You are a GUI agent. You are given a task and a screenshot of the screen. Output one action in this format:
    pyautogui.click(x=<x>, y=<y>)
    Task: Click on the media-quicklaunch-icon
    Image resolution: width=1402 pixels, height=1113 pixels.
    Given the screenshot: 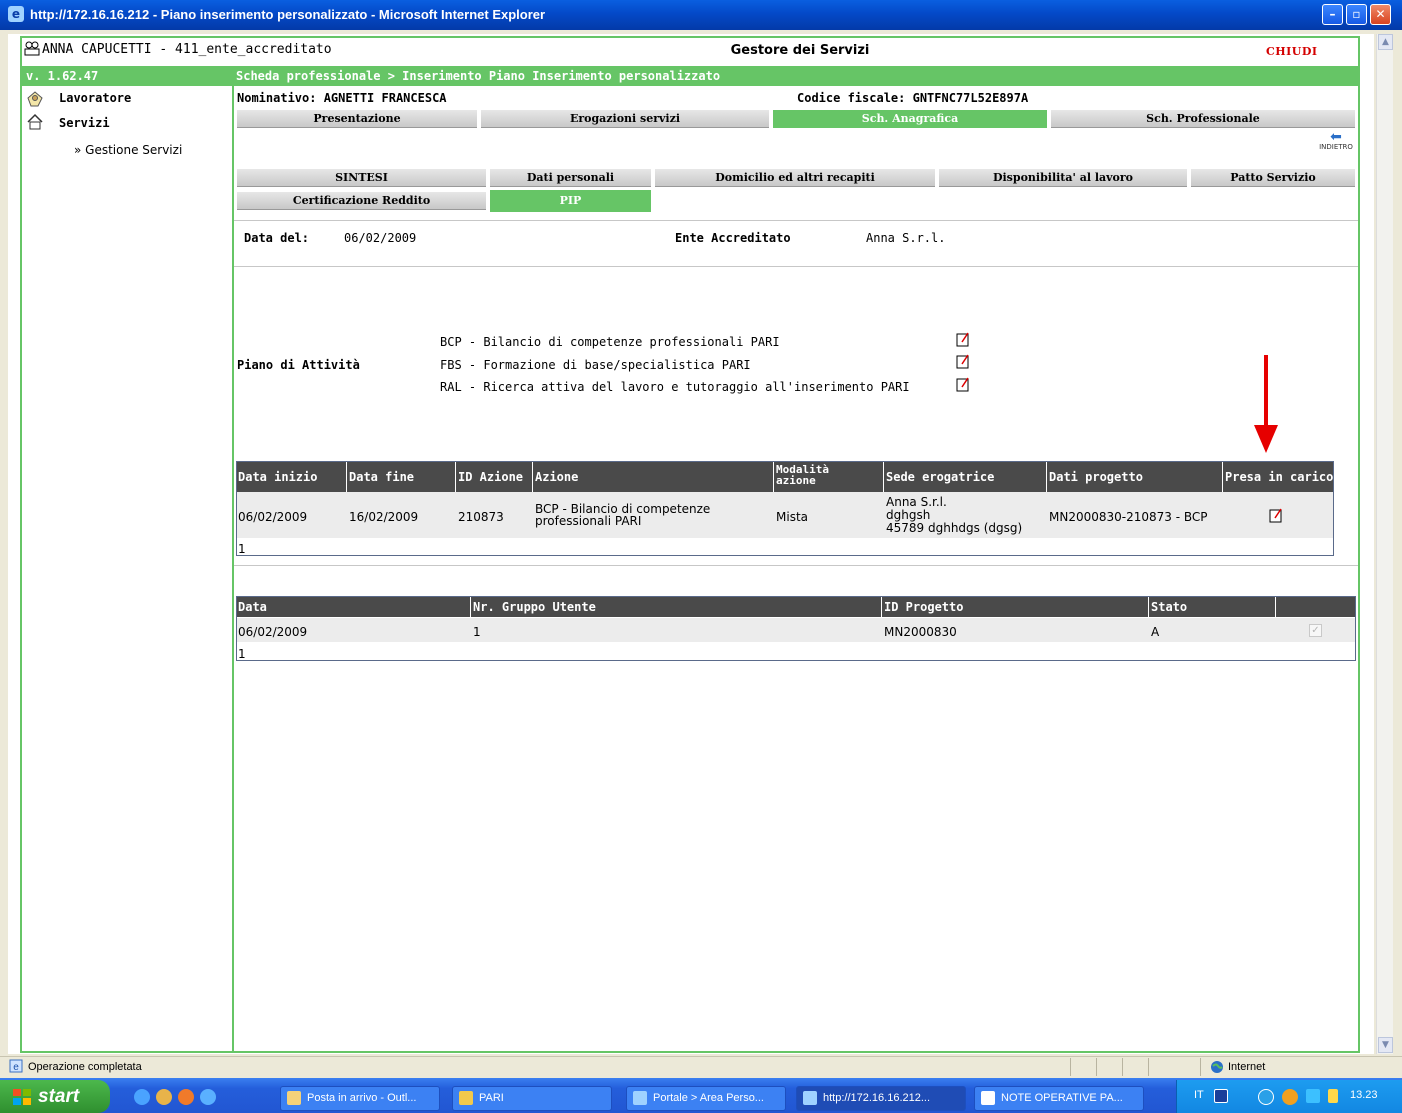 What is the action you would take?
    pyautogui.click(x=186, y=1097)
    